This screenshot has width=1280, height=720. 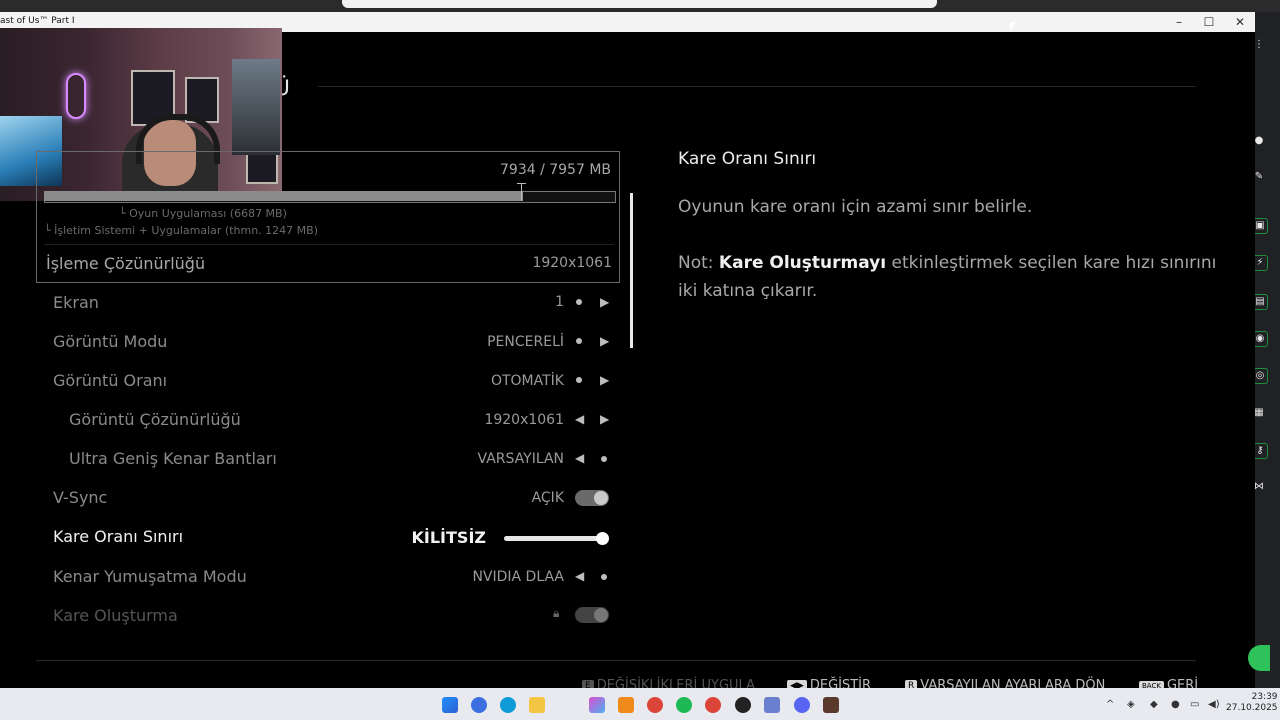 What do you see at coordinates (1214, 704) in the screenshot?
I see `volume-icon: ◀)` at bounding box center [1214, 704].